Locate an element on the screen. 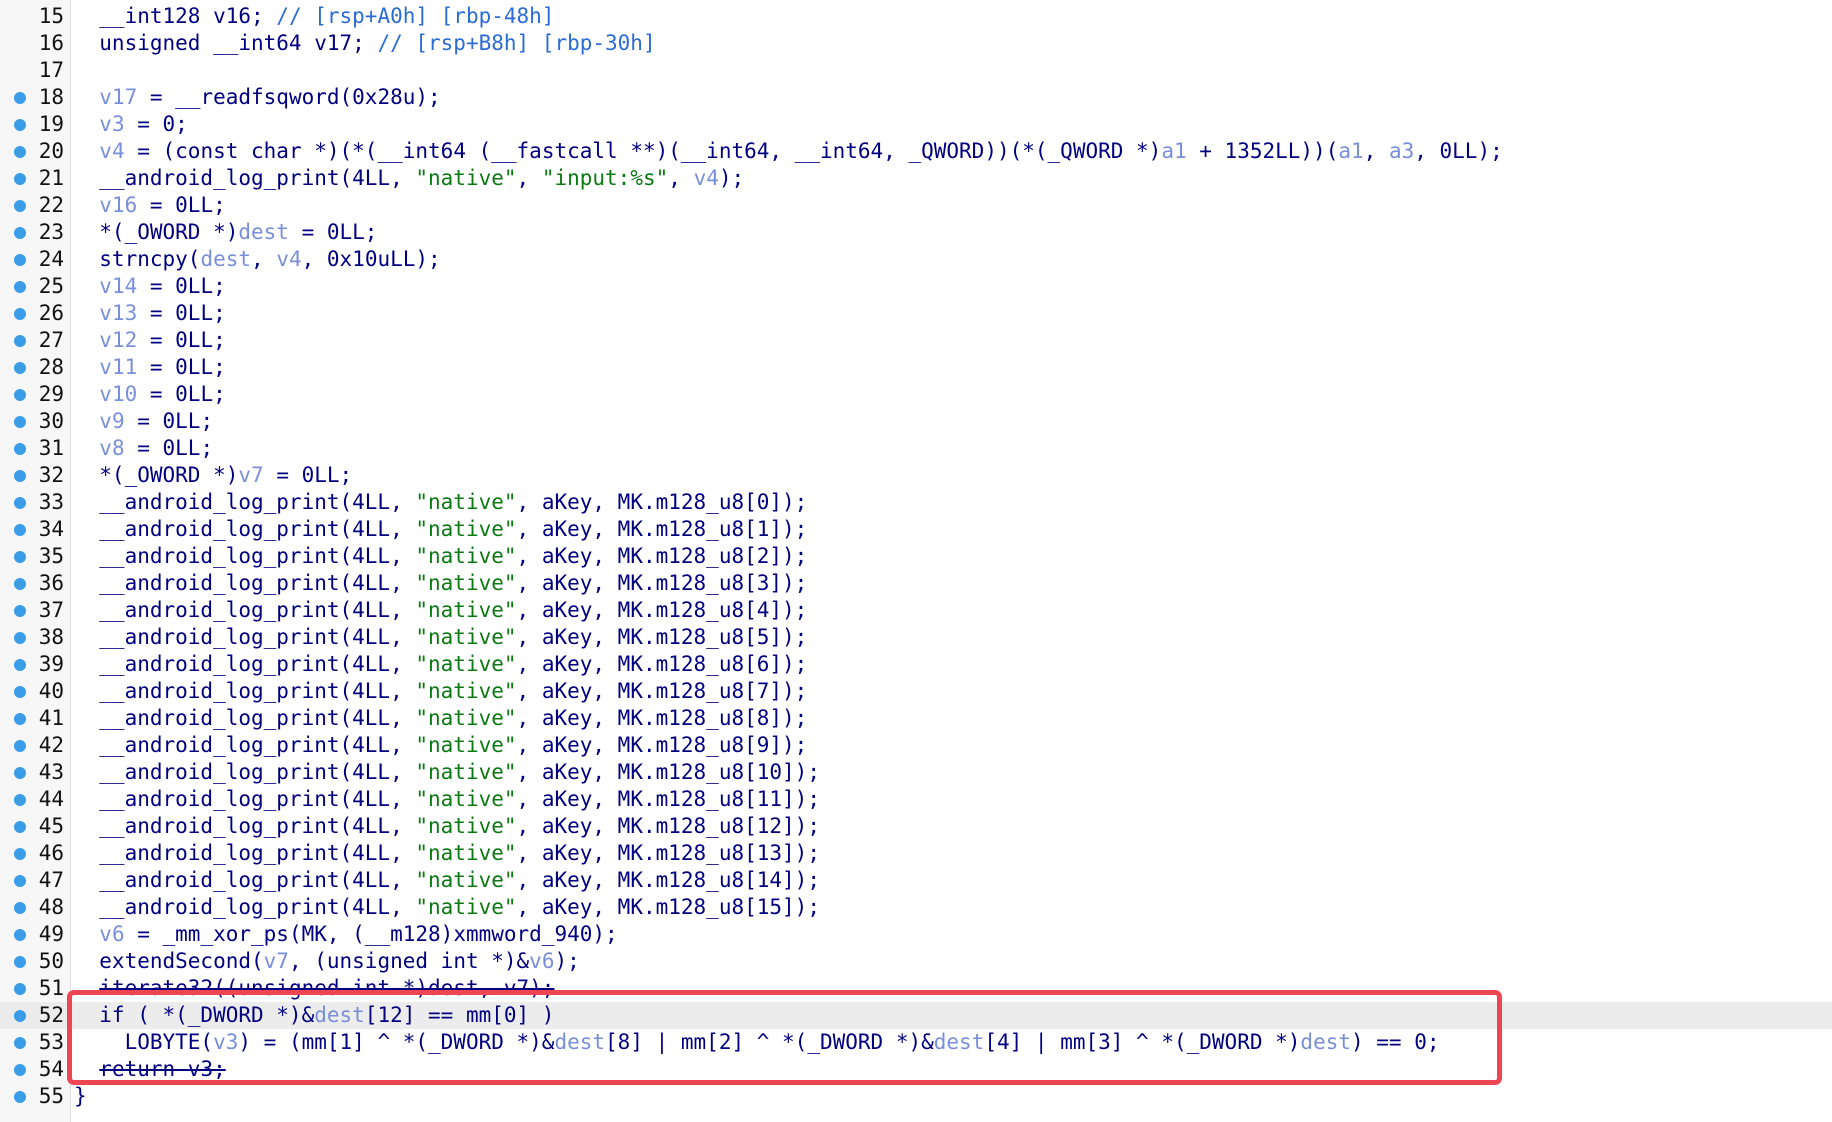  code-text: strncpy(dest, v4, 0x10uLL); is located at coordinates (257, 259).